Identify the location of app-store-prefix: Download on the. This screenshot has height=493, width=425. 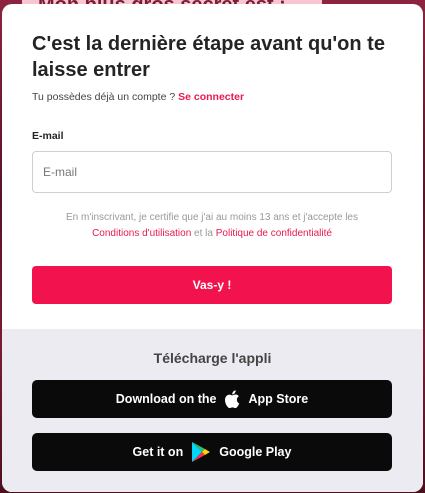
(166, 399).